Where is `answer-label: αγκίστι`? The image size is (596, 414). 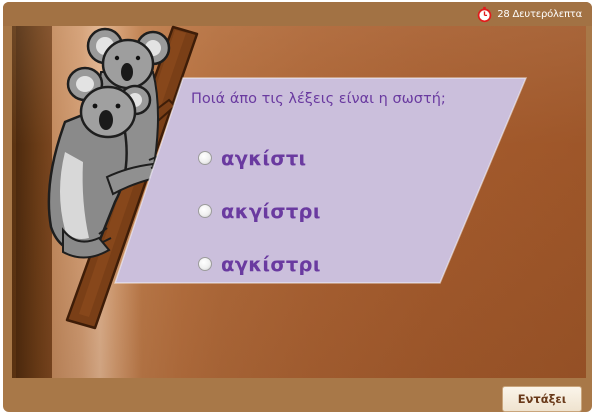
answer-label: αγκίστι is located at coordinates (263, 158).